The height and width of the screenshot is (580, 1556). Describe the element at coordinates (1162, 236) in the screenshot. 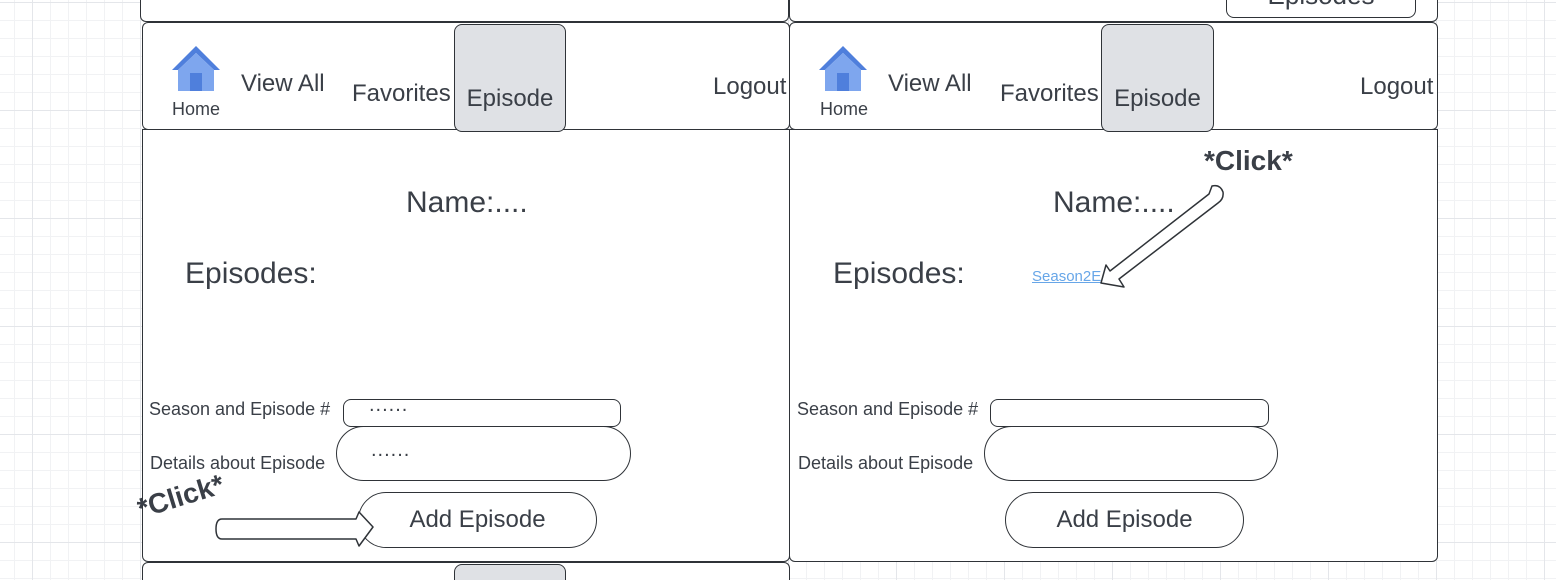

I see `click-arrow-right` at that location.